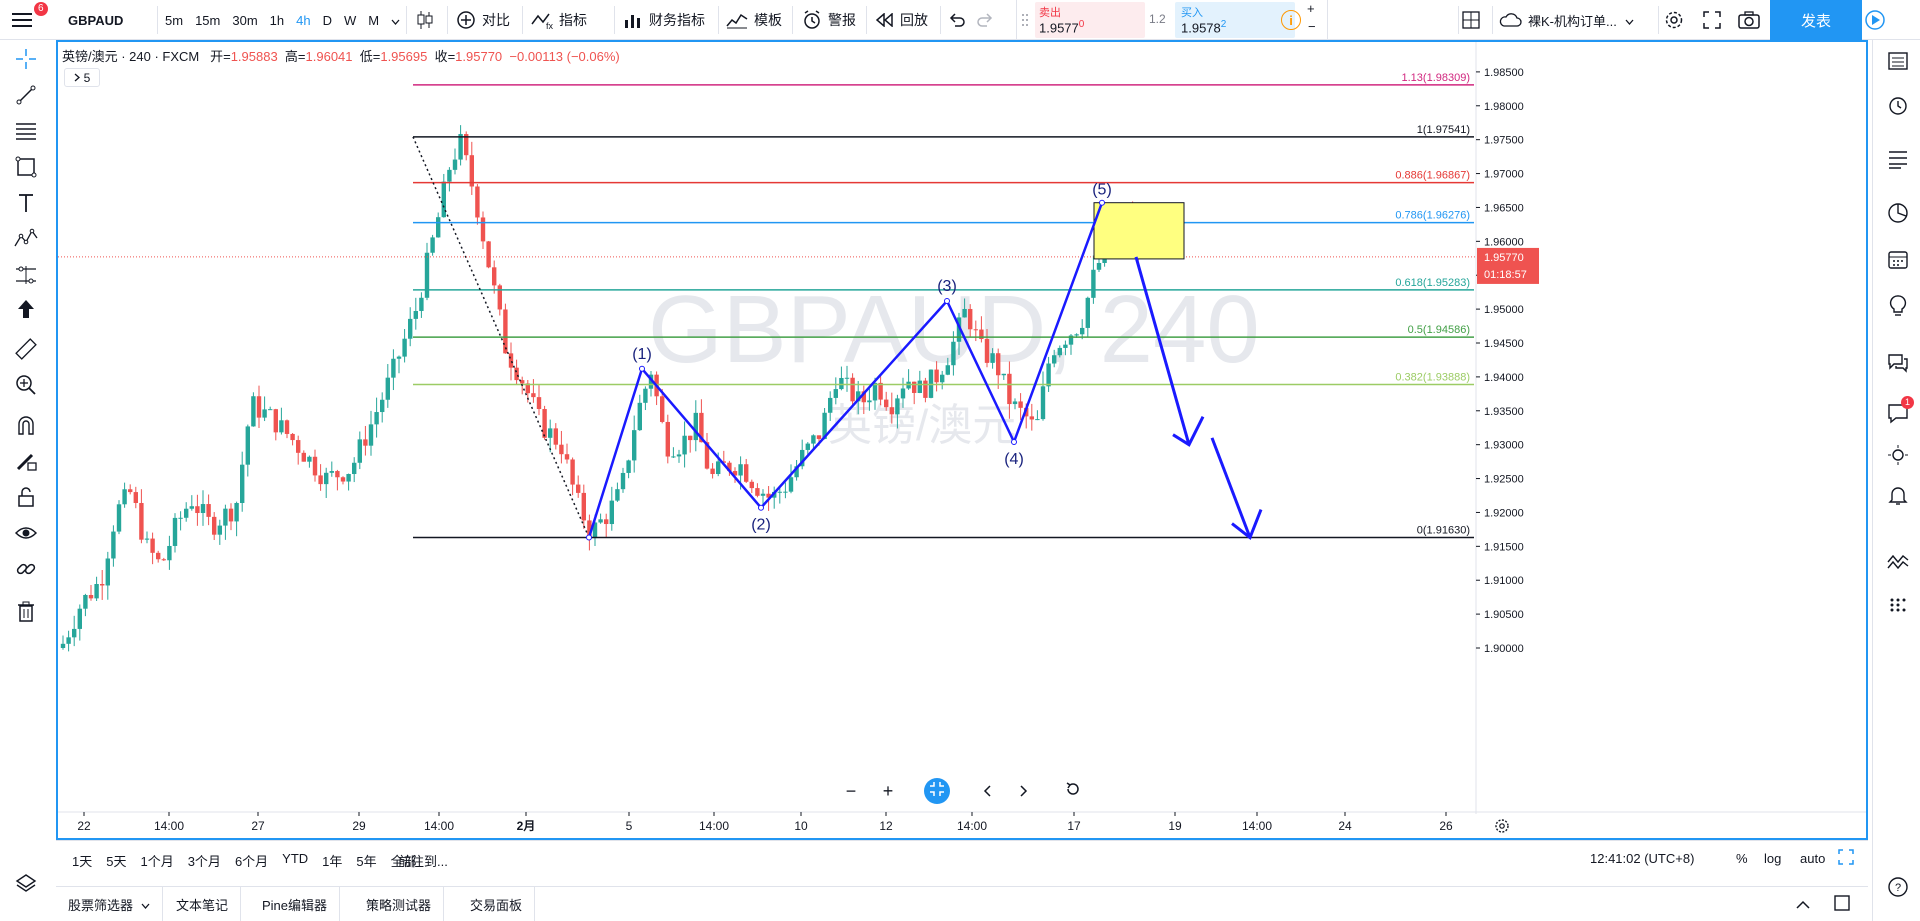  What do you see at coordinates (1772, 858) in the screenshot?
I see `log-toggle: log` at bounding box center [1772, 858].